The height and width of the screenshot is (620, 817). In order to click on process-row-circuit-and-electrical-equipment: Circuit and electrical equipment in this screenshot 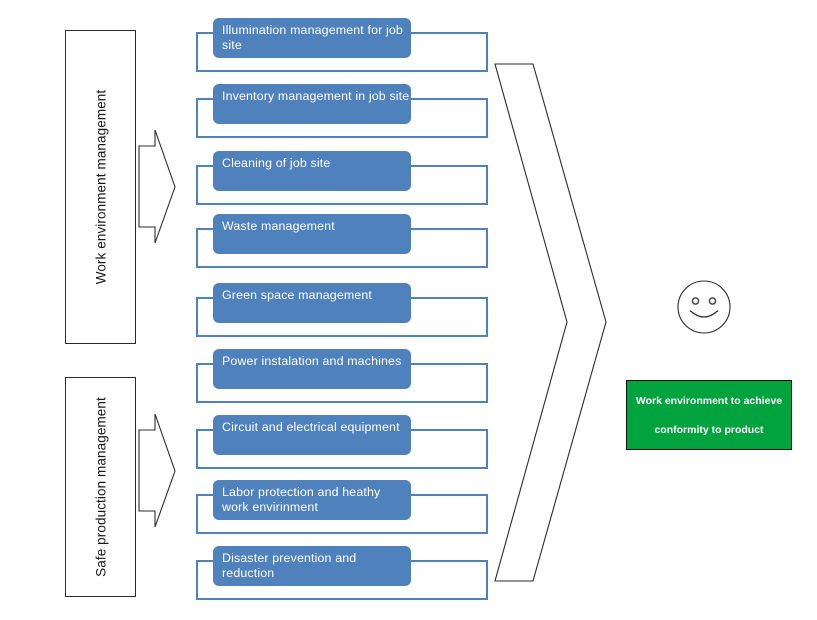, I will do `click(342, 442)`.